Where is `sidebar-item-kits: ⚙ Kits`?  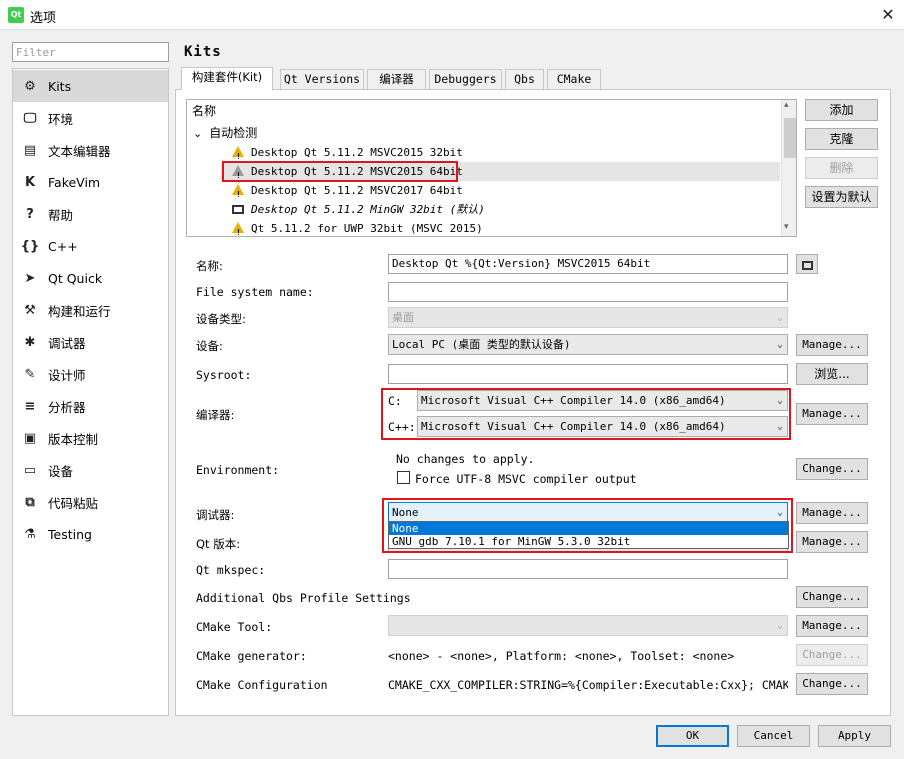 sidebar-item-kits: ⚙ Kits is located at coordinates (90, 86).